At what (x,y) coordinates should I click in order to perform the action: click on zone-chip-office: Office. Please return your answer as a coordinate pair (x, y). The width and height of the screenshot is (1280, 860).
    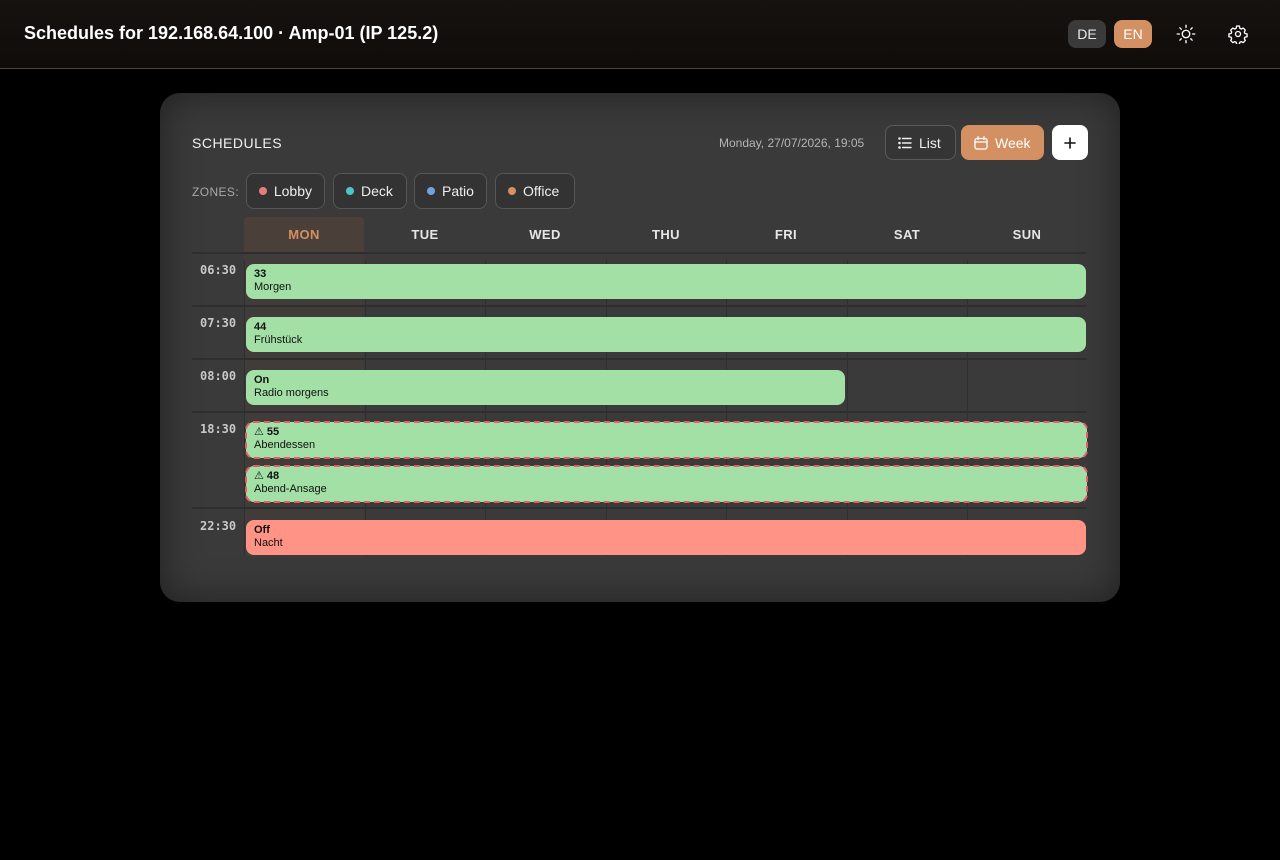
    Looking at the image, I should click on (535, 191).